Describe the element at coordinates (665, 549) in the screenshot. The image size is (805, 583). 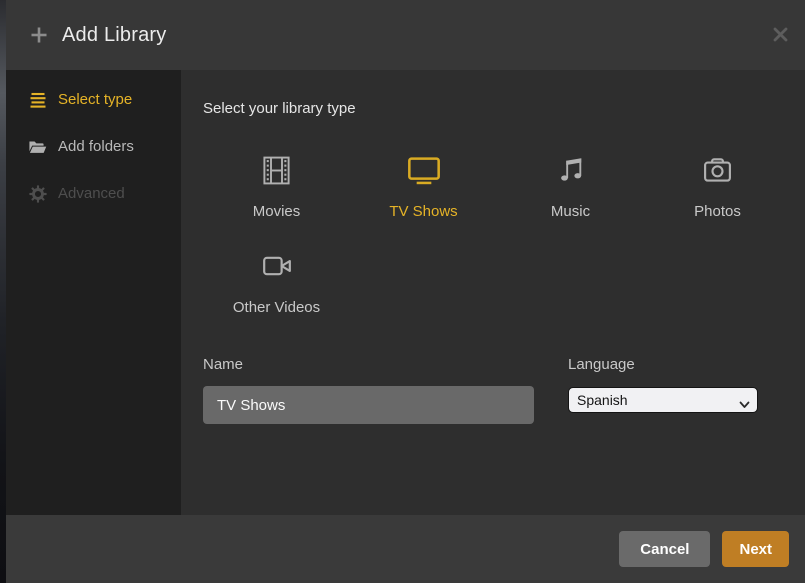
I see `cancel-button: Cancel` at that location.